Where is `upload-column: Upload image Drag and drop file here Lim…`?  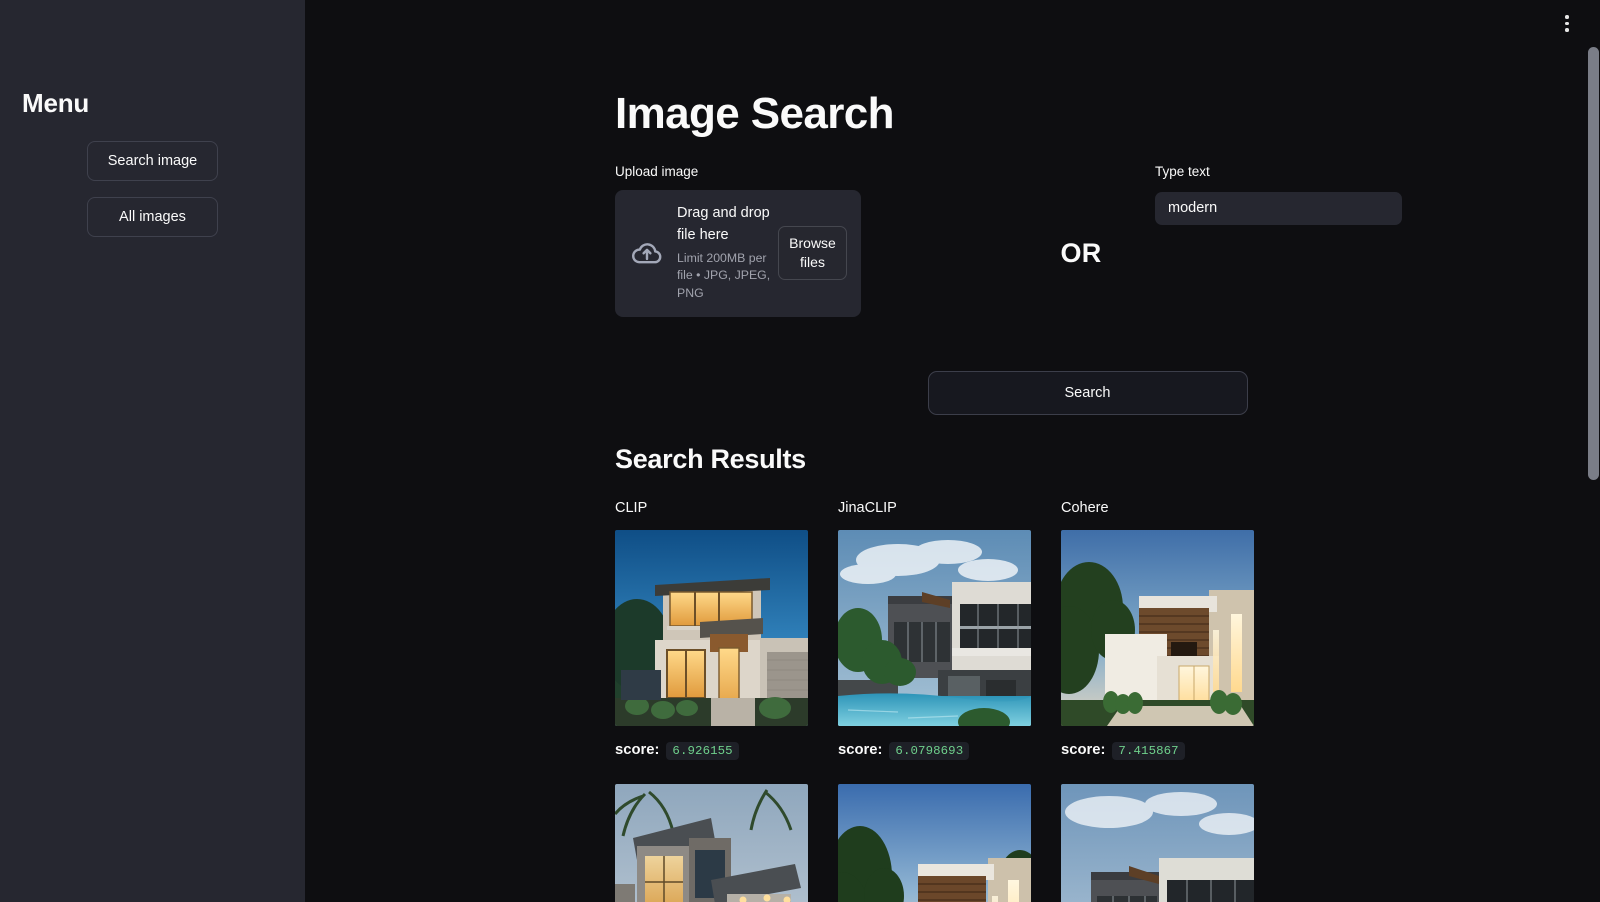 upload-column: Upload image Drag and drop file here Lim… is located at coordinates (811, 239).